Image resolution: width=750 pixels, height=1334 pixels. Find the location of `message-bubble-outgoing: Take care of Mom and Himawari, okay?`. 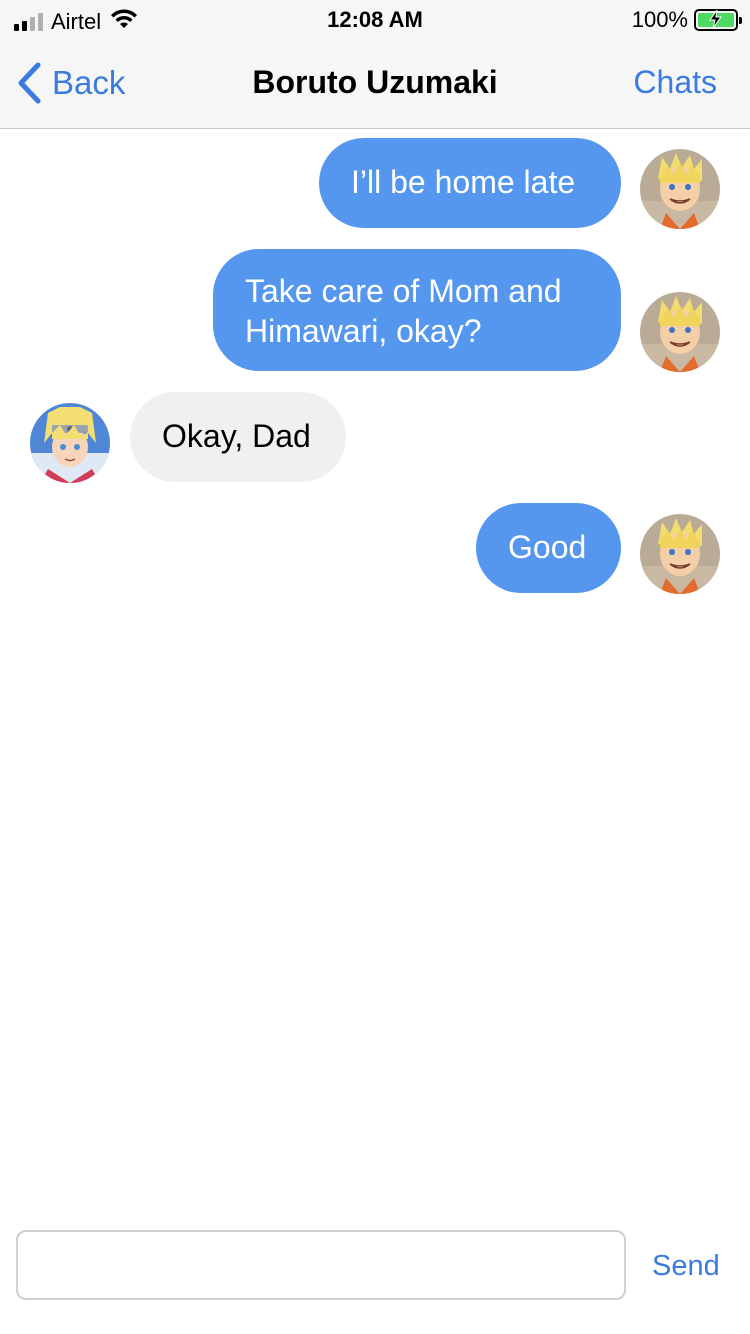

message-bubble-outgoing: Take care of Mom and Himawari, okay? is located at coordinates (417, 310).